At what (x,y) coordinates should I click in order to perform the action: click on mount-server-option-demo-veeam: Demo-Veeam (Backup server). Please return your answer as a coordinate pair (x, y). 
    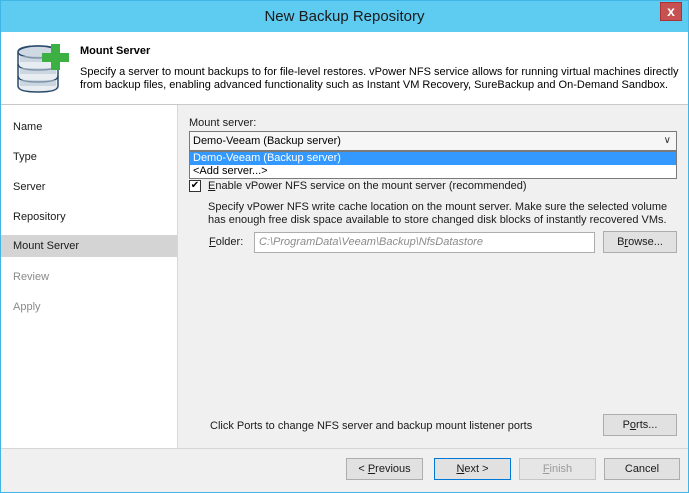
    Looking at the image, I should click on (433, 158).